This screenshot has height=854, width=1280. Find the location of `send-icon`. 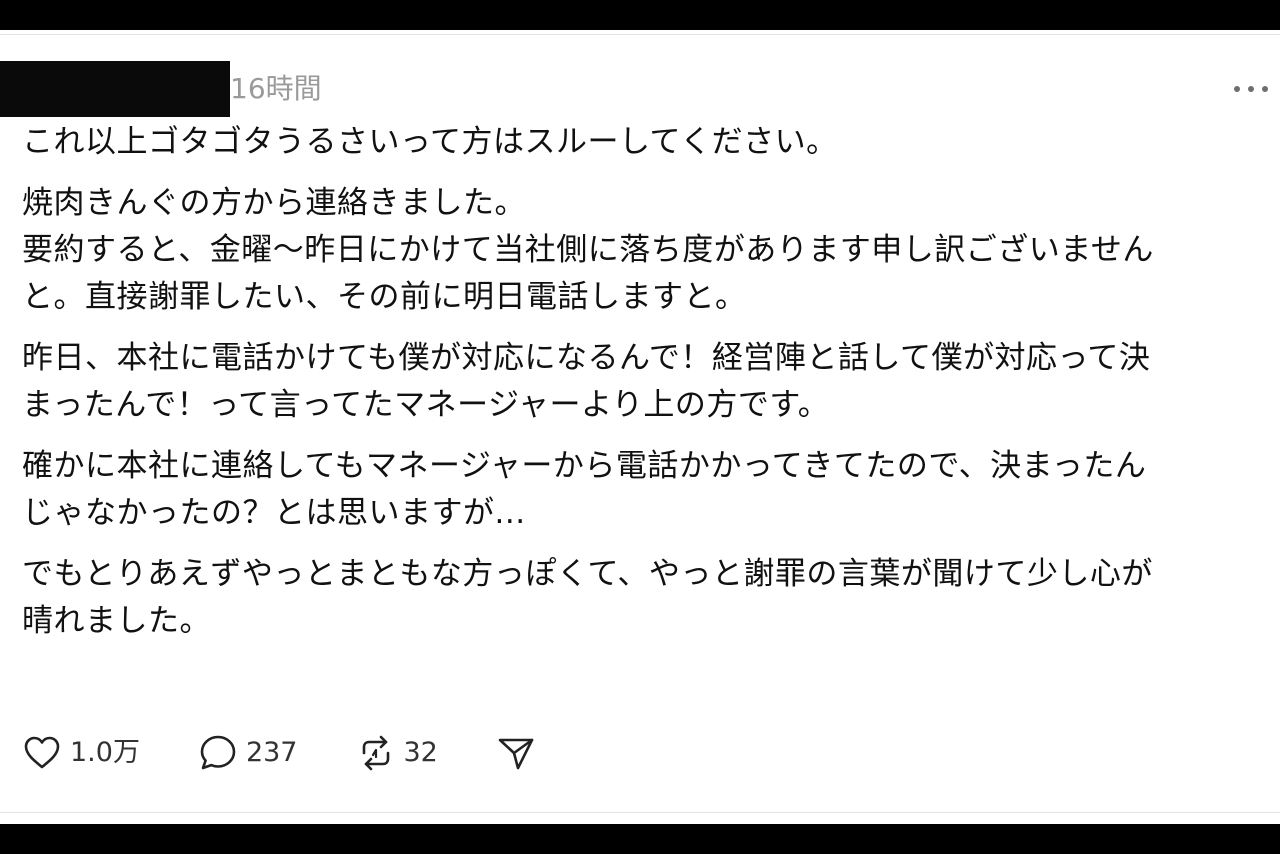

send-icon is located at coordinates (516, 754).